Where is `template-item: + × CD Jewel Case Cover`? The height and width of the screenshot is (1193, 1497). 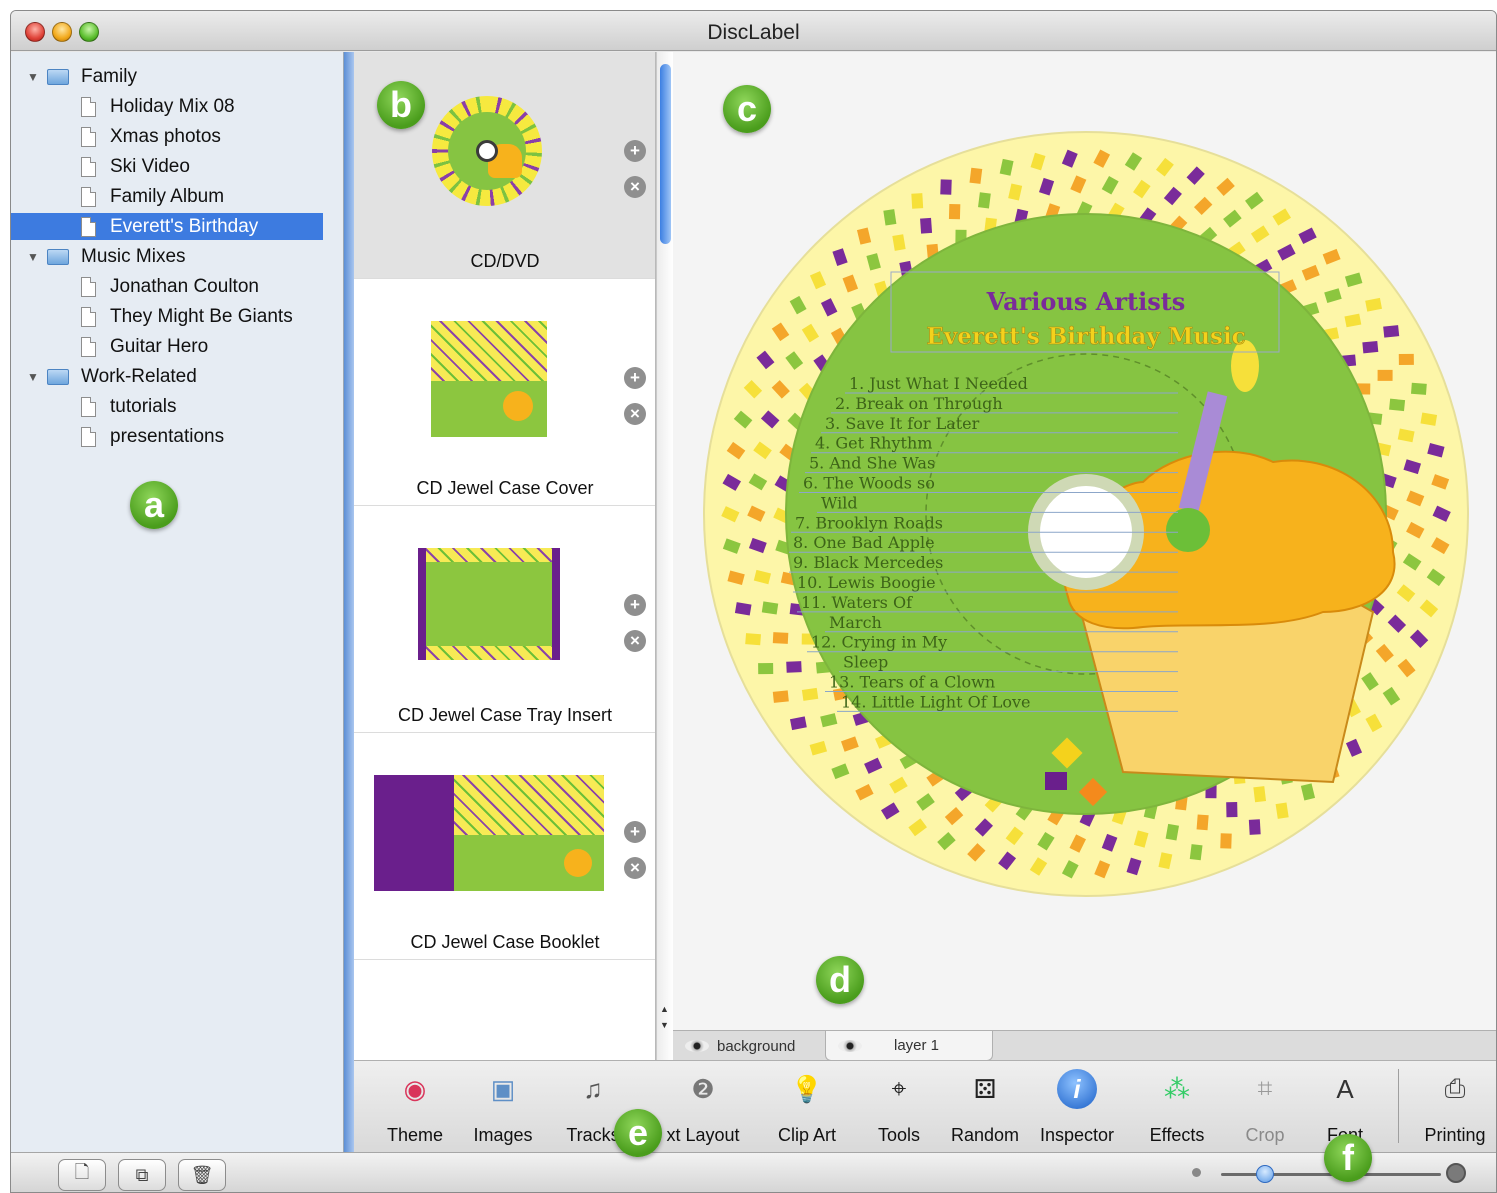 template-item: + × CD Jewel Case Cover is located at coordinates (504, 392).